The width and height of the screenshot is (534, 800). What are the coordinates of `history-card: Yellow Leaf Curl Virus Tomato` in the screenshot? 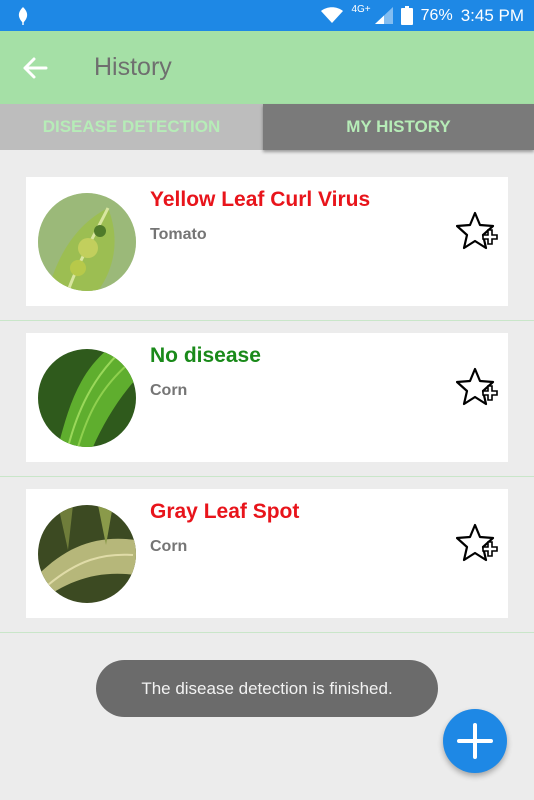 It's located at (267, 241).